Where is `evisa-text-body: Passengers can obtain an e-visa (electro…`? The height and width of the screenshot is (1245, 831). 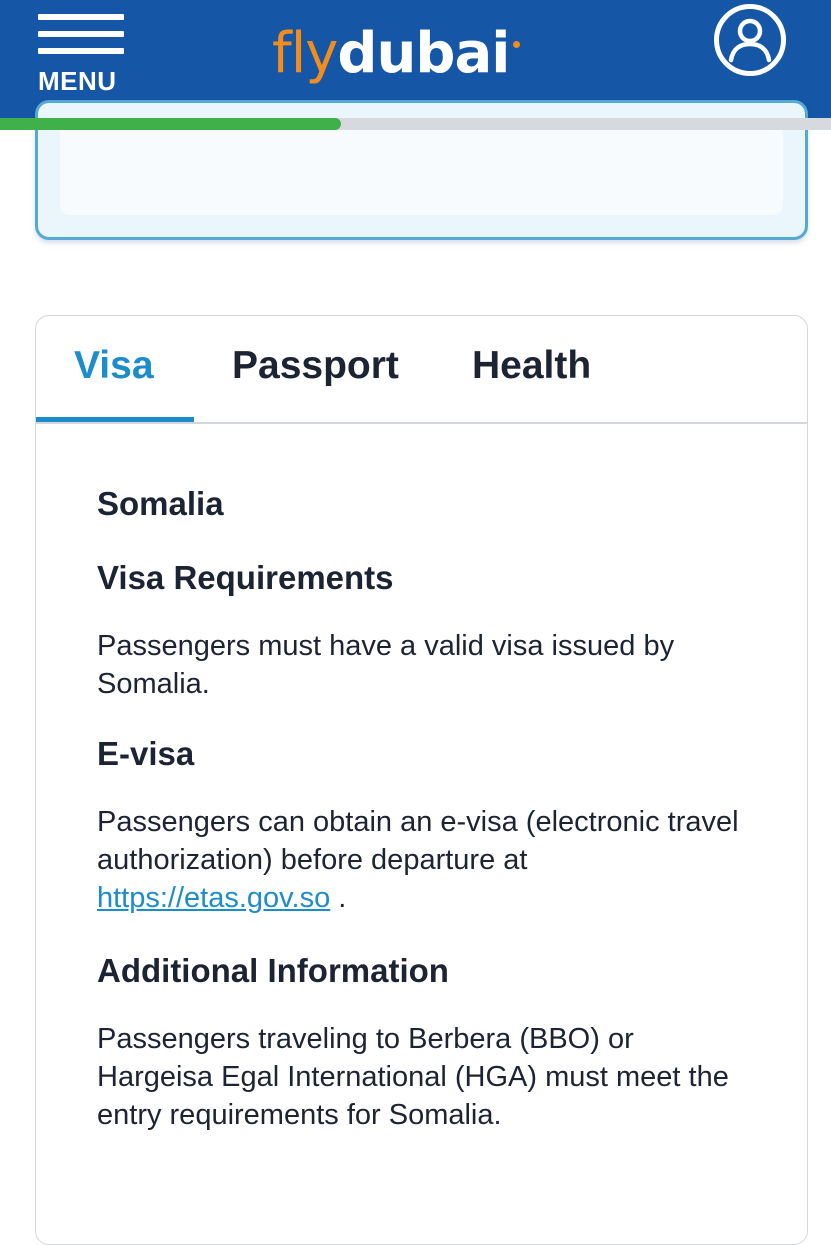
evisa-text-body: Passengers can obtain an e-visa (electro… is located at coordinates (418, 841).